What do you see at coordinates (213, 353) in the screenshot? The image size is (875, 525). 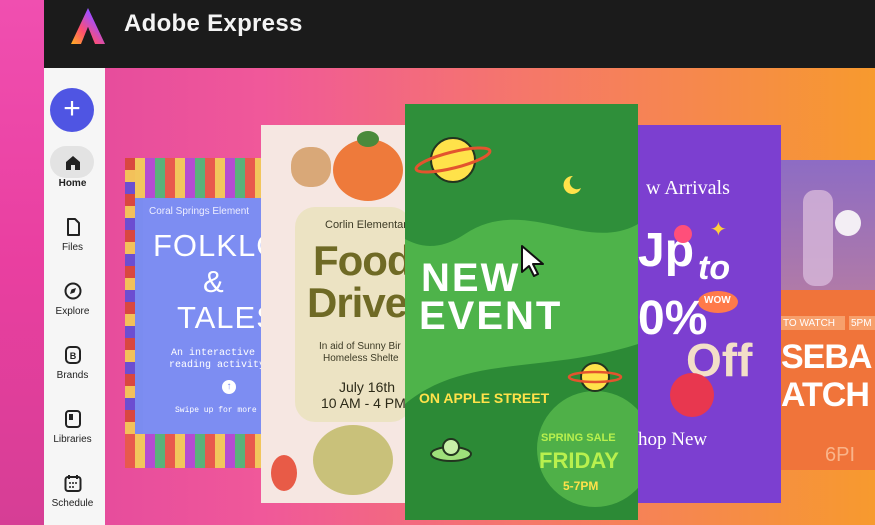 I see `folklore-subtitle-line1: An interactive` at bounding box center [213, 353].